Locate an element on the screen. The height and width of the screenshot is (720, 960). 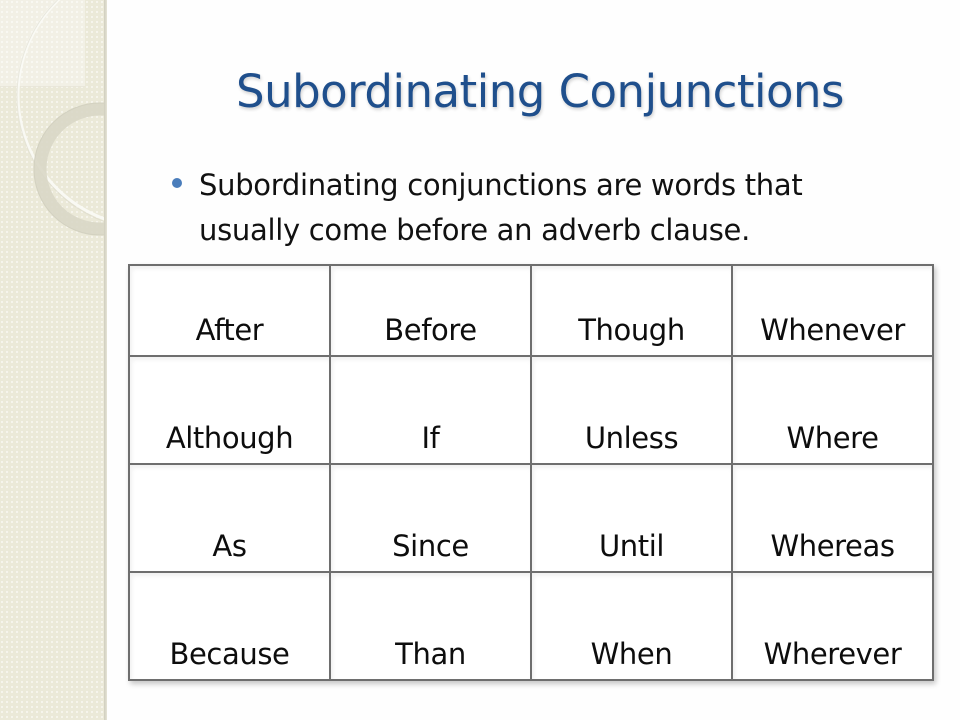
table-cell: Before is located at coordinates (430, 310).